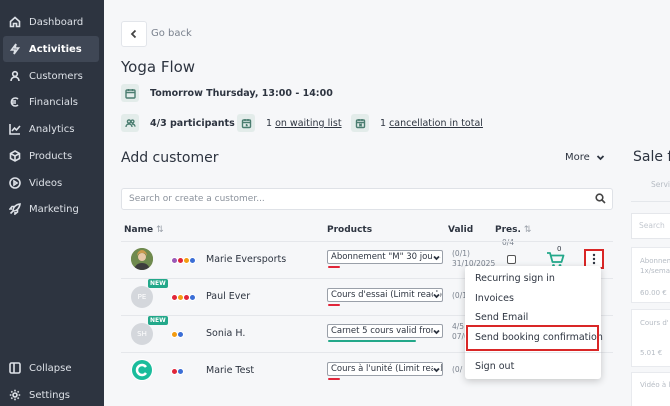 The image size is (670, 406). I want to click on new-badge: NEW, so click(158, 283).